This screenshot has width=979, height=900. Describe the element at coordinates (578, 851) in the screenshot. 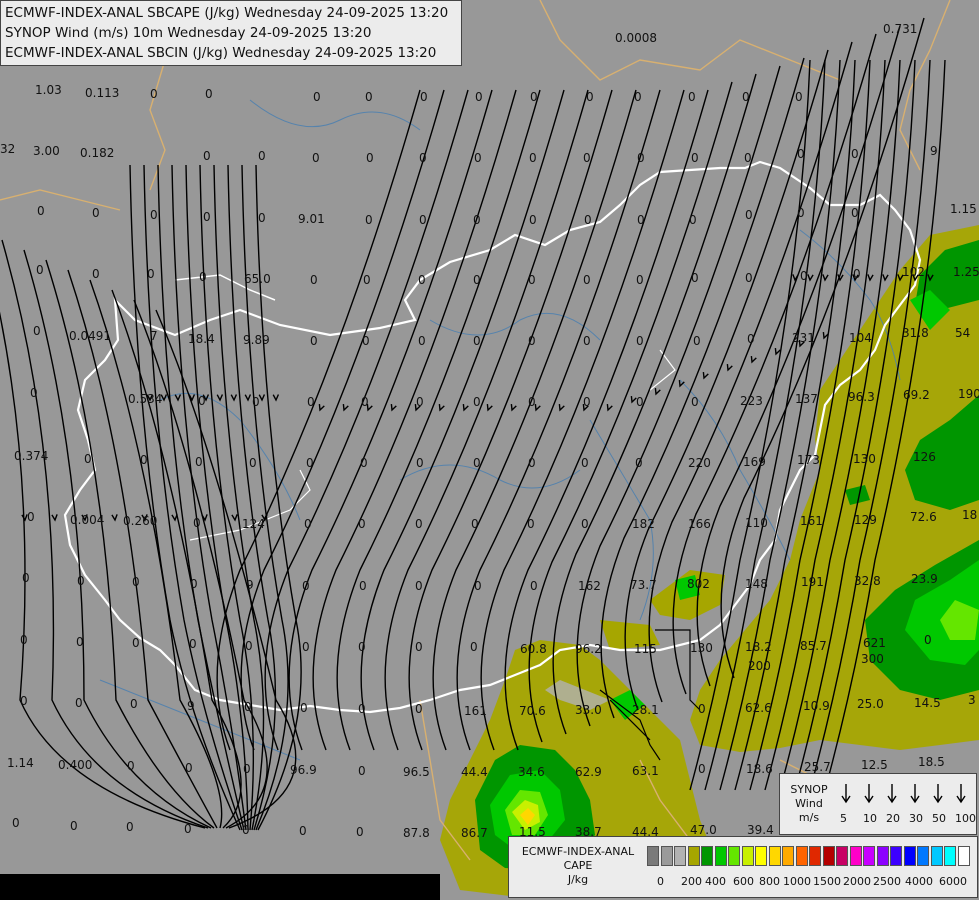

I see `cape-legend-title: ECMWF-INDEX-ANAL` at that location.